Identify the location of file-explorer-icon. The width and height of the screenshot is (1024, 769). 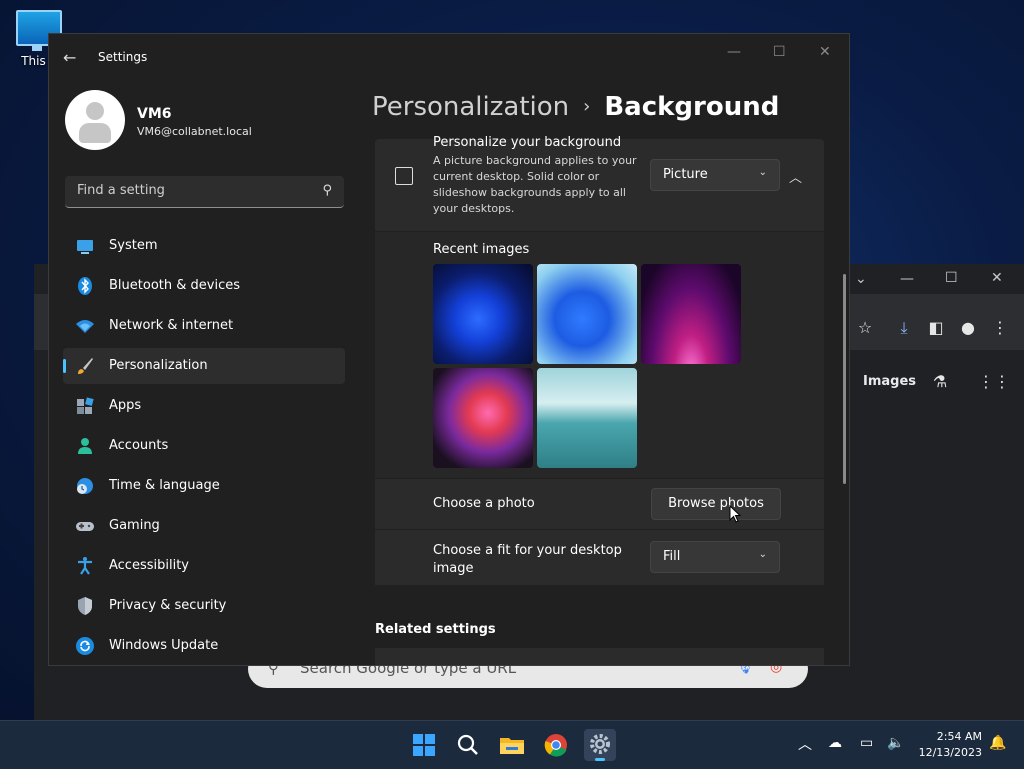
(512, 746).